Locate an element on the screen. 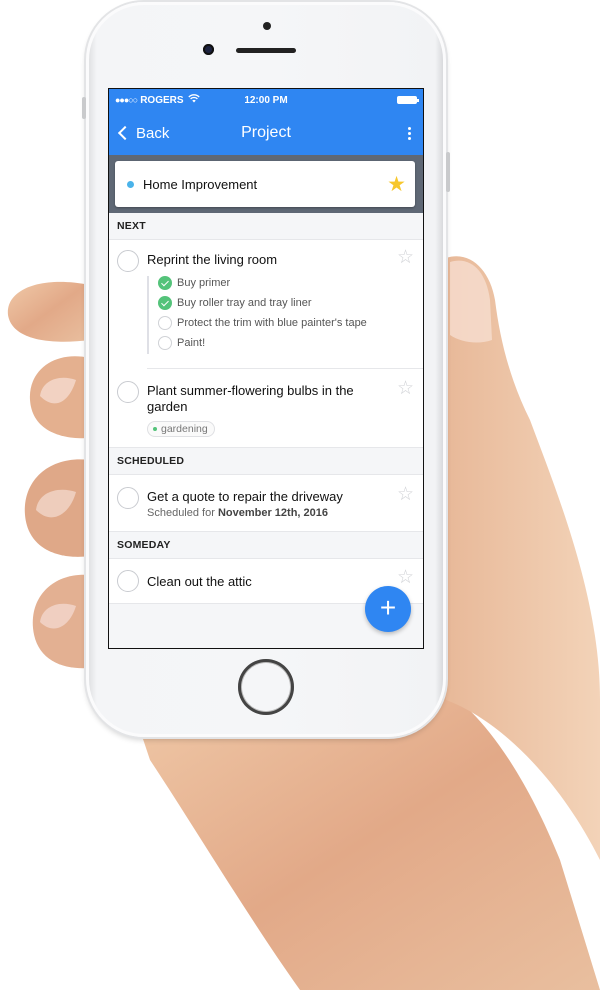 This screenshot has width=602, height=990. project-header: Home Improvement ★ is located at coordinates (266, 184).